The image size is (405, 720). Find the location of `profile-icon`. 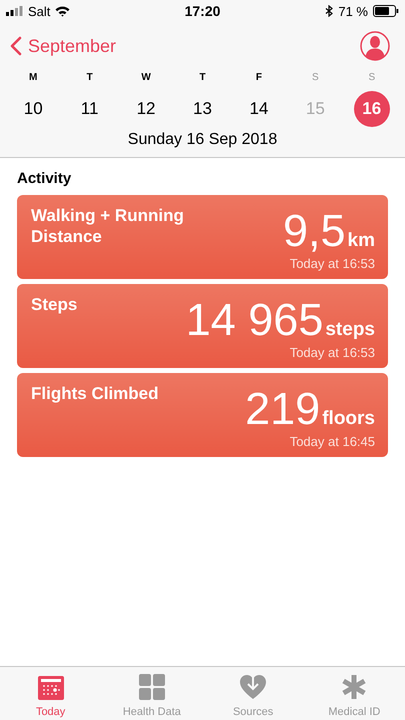

profile-icon is located at coordinates (375, 46).